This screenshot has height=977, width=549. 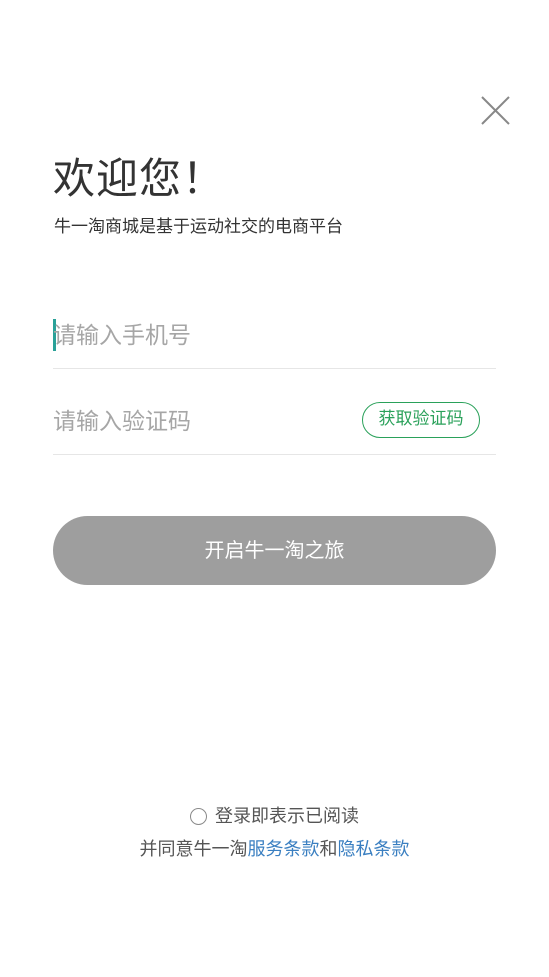 I want to click on welcome-title: 欢迎您！, so click(x=139, y=178).